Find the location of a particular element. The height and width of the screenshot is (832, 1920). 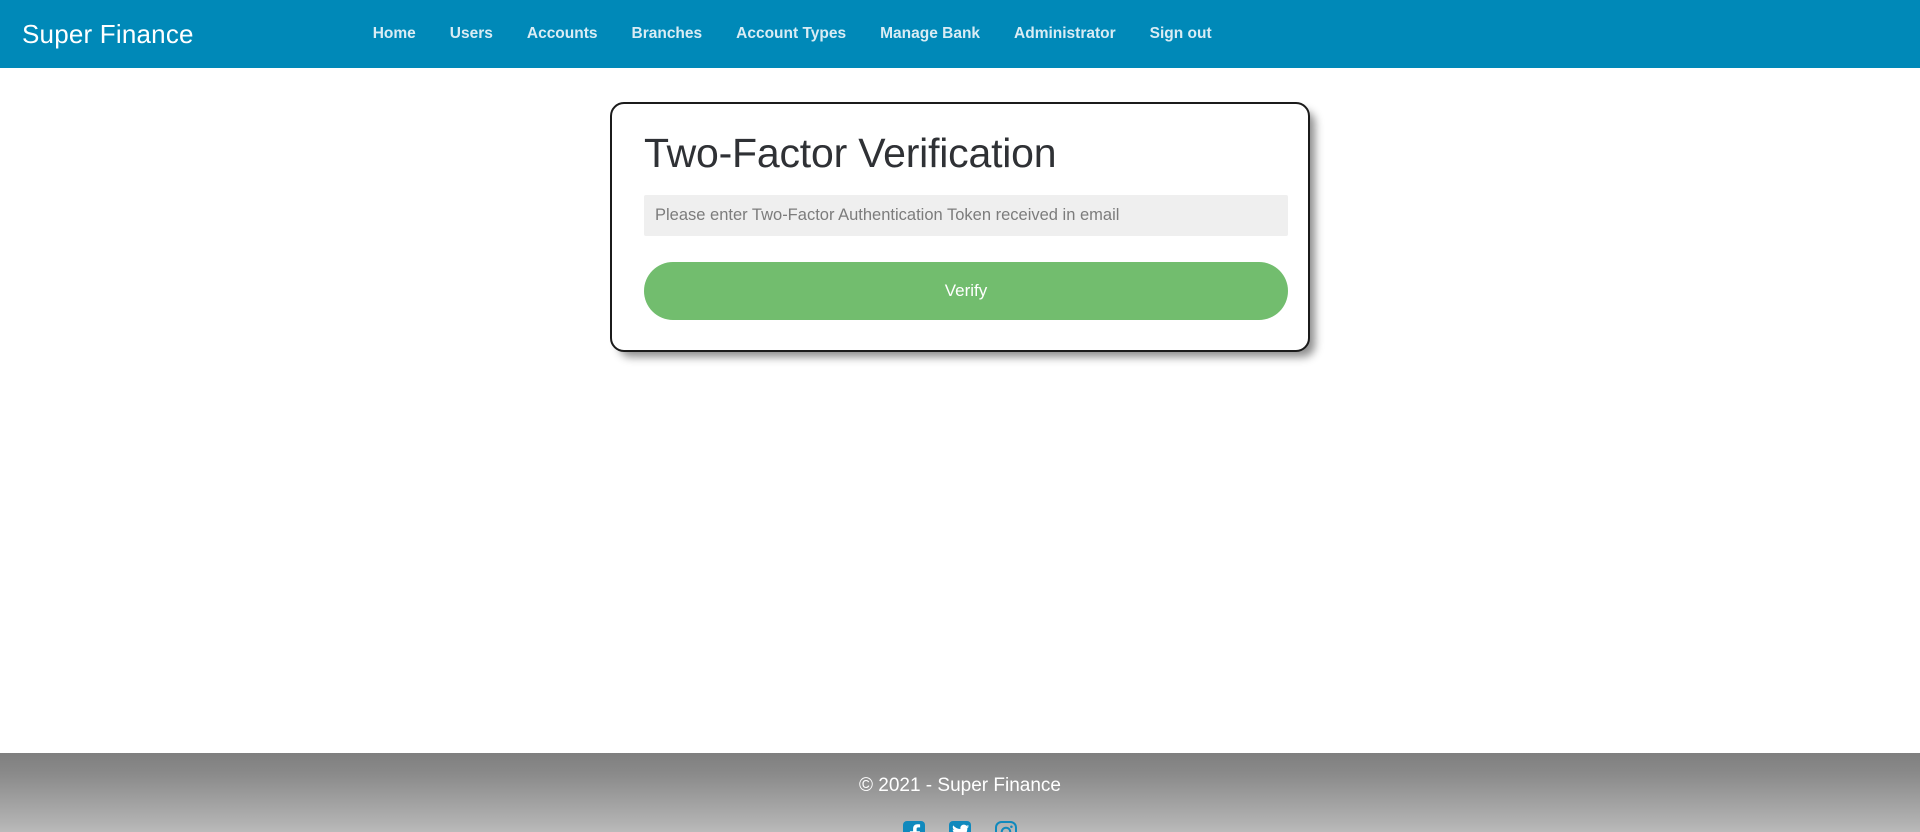

nav-link-account-types: Account Types is located at coordinates (791, 34).